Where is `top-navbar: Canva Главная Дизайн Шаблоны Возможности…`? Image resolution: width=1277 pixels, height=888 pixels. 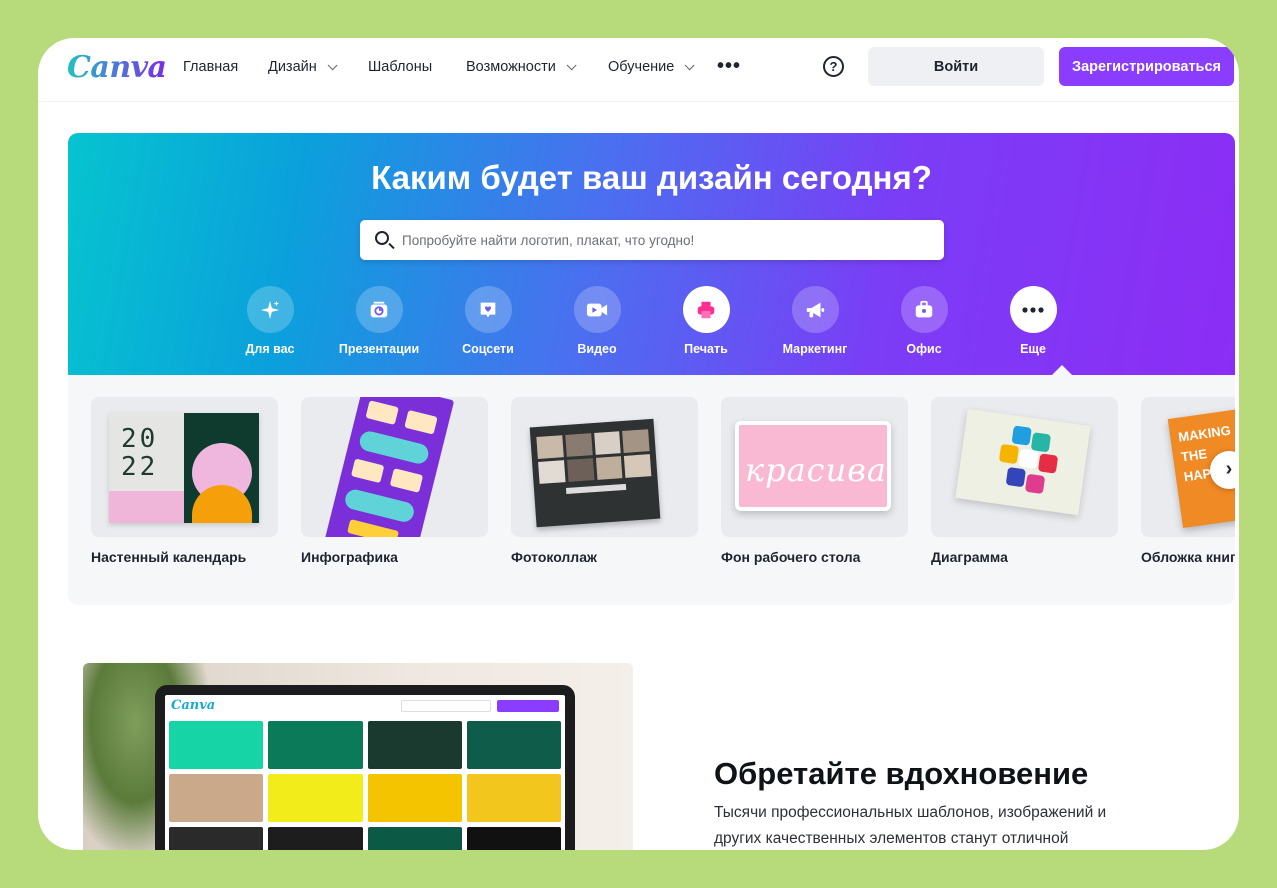 top-navbar: Canva Главная Дизайн Шаблоны Возможности… is located at coordinates (638, 70).